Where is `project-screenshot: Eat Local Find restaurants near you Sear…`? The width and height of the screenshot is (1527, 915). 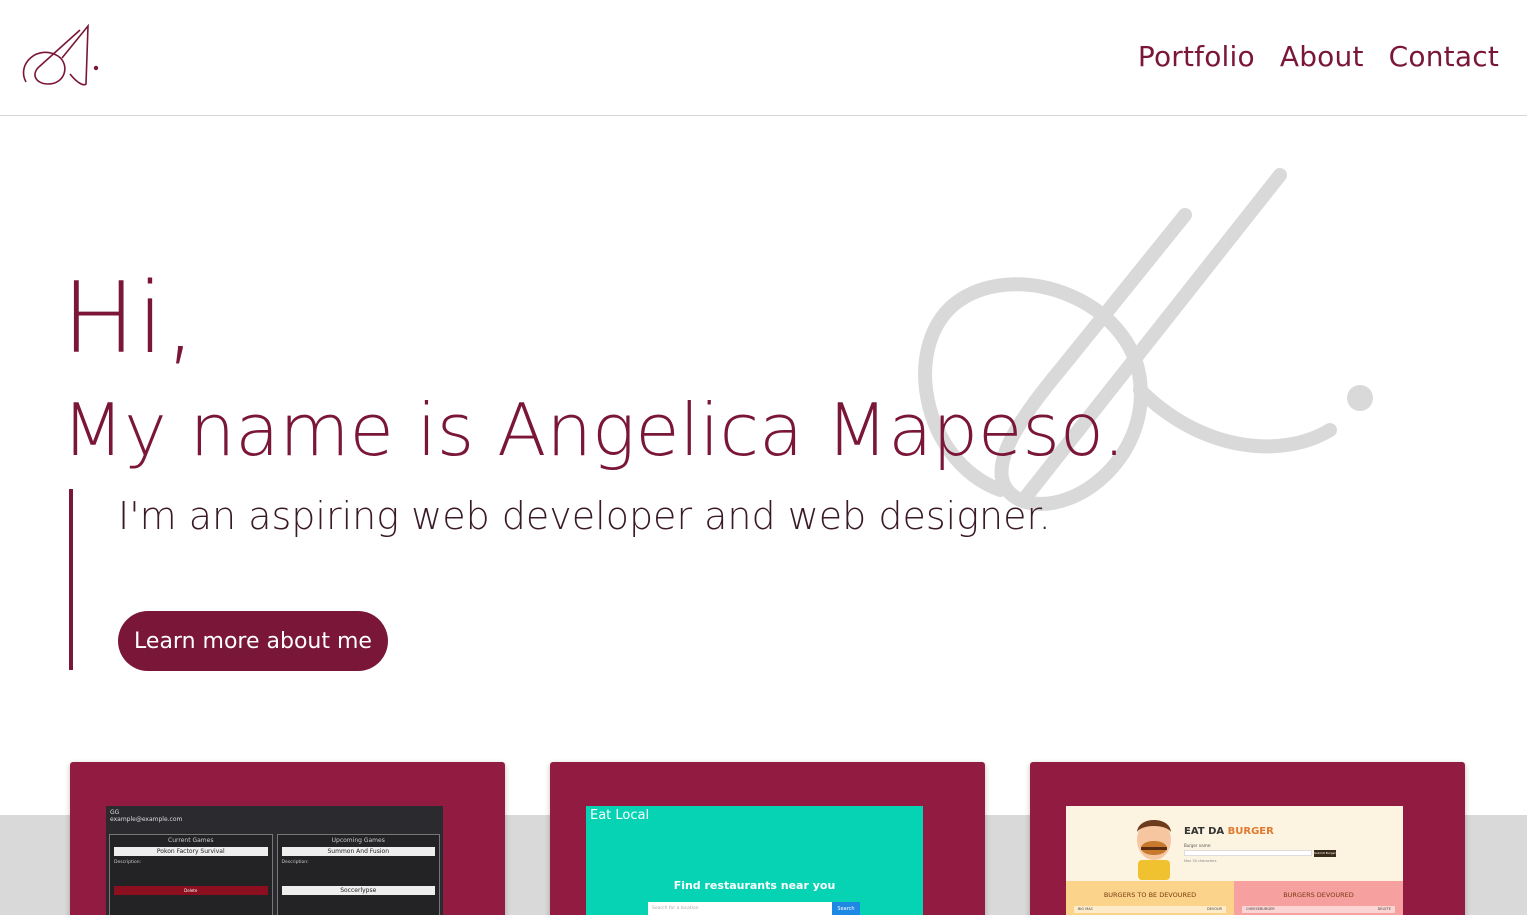
project-screenshot: Eat Local Find restaurants near you Sear… is located at coordinates (754, 860).